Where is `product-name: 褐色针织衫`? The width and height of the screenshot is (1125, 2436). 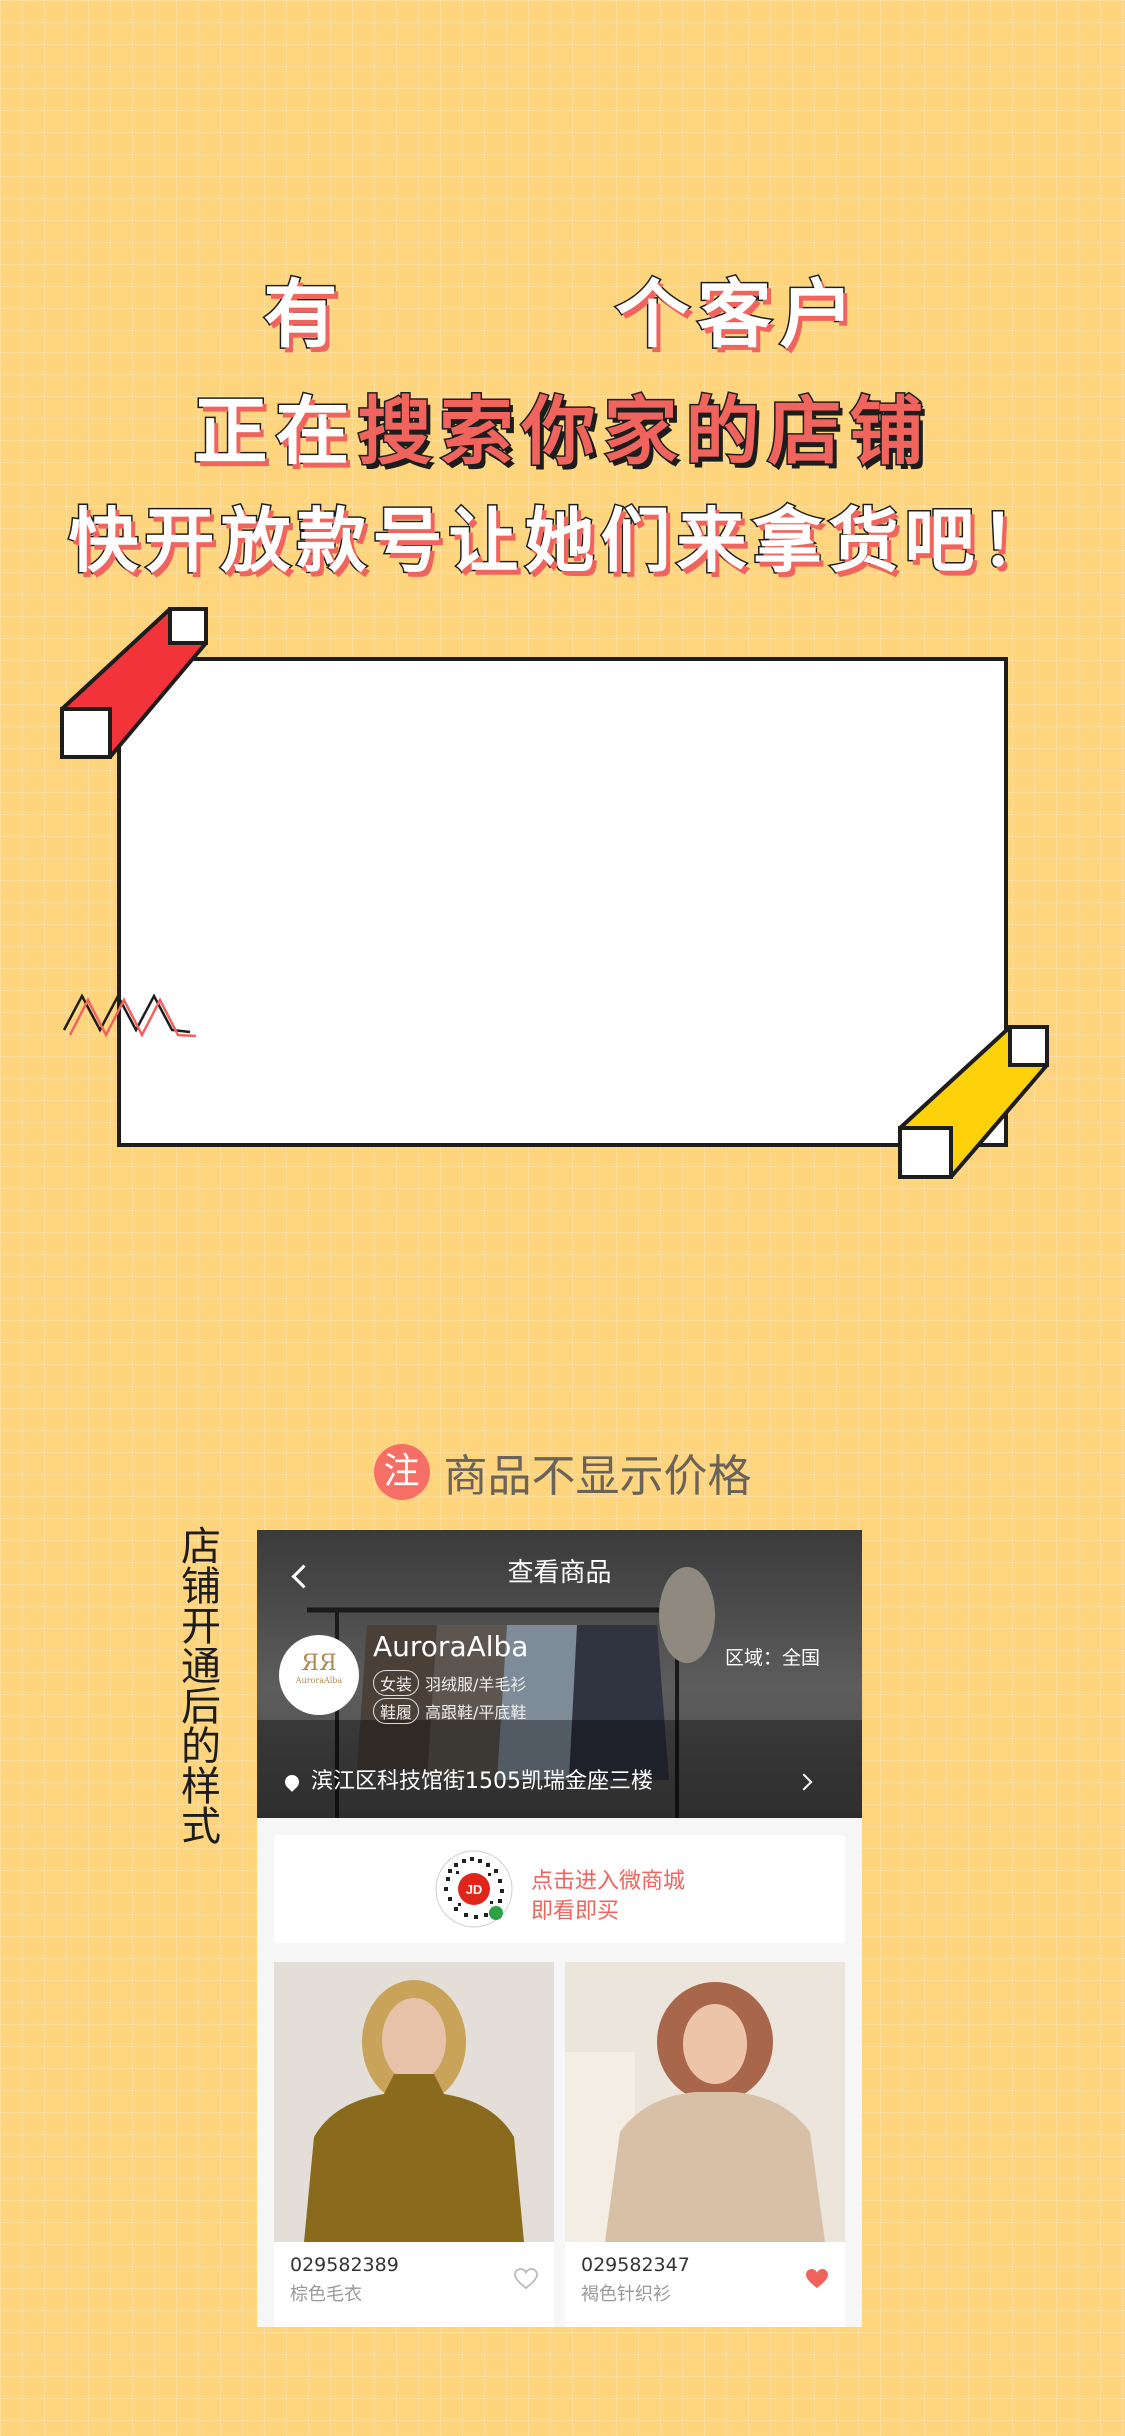 product-name: 褐色针织衫 is located at coordinates (626, 2294).